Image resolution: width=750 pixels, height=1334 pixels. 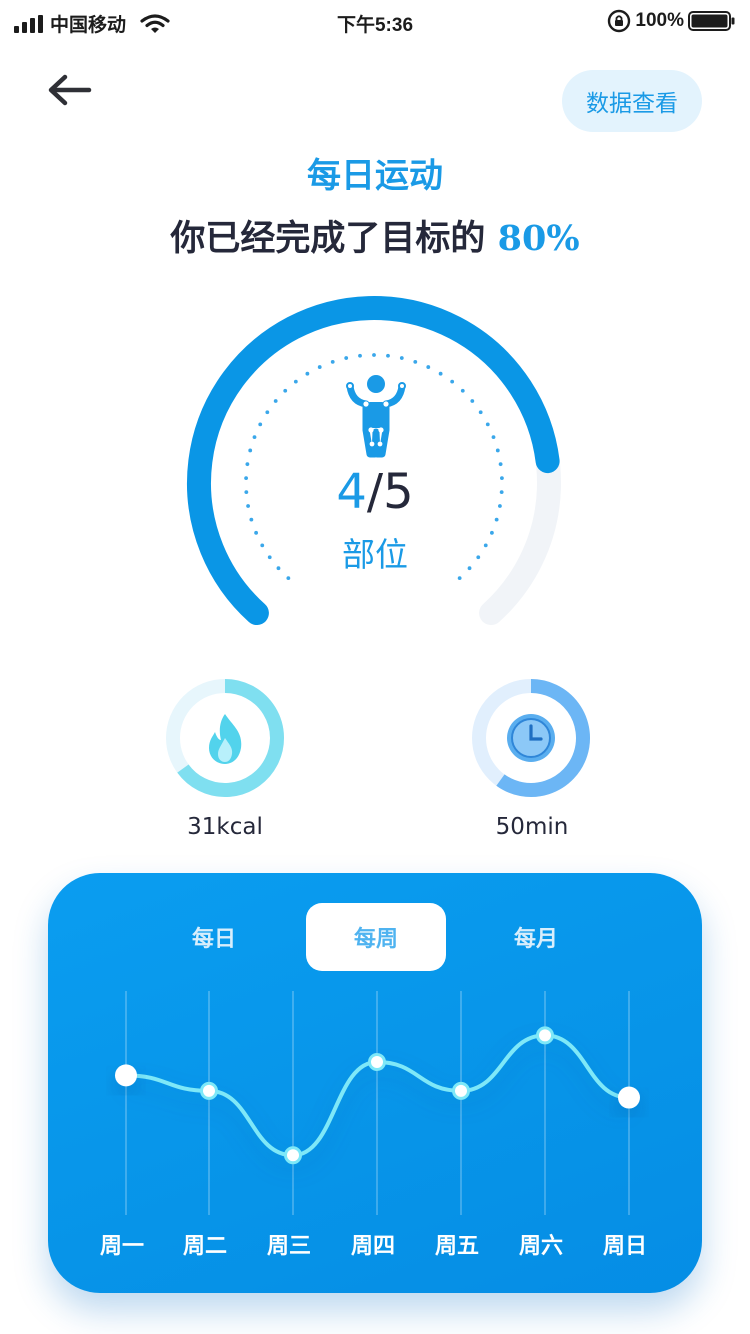 I want to click on progress-total: 5, so click(x=398, y=492).